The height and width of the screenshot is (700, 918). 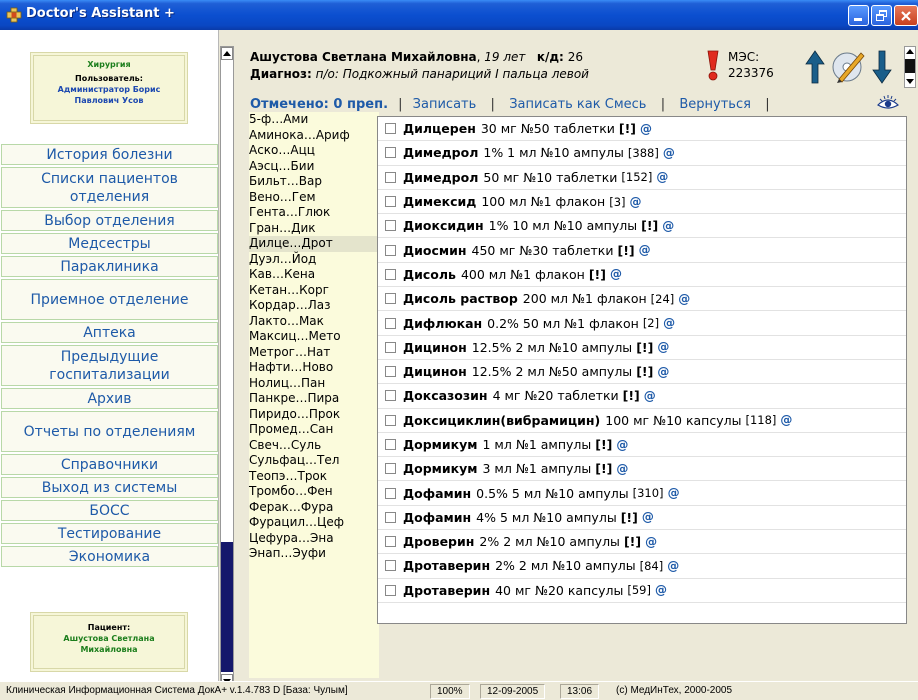 I want to click on index-range-item: Аэсц…Бии, so click(x=314, y=167).